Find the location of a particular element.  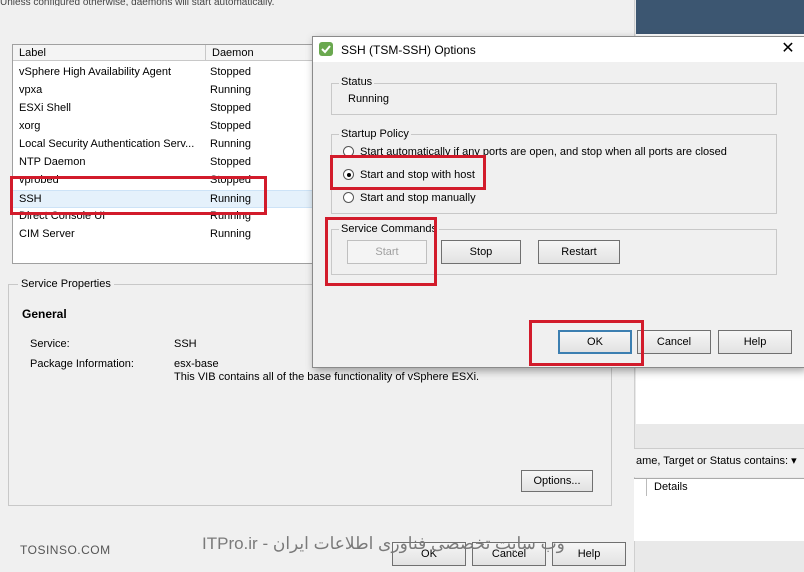

watermark-brand: TOSINSO.COM is located at coordinates (65, 550).